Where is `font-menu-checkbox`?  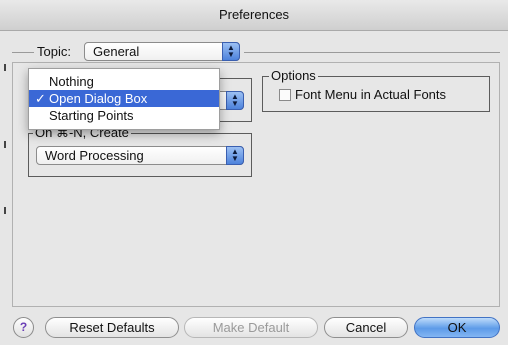 font-menu-checkbox is located at coordinates (285, 95).